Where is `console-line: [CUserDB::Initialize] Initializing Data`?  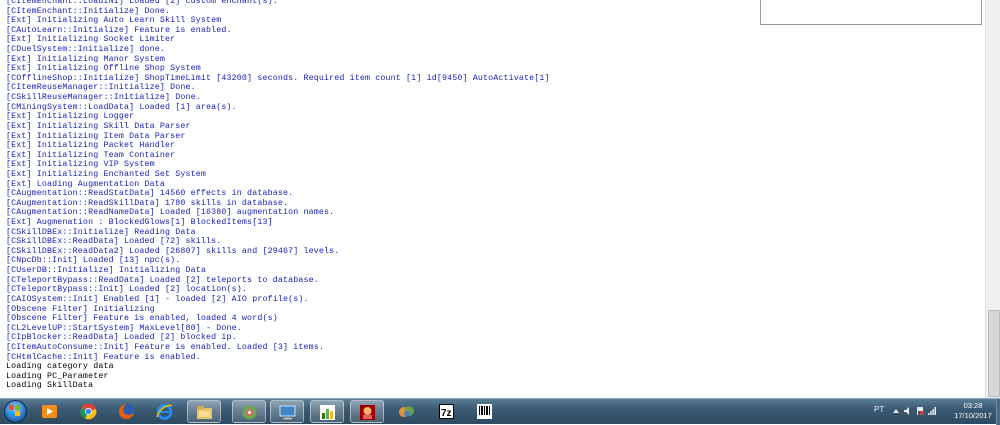 console-line: [CUserDB::Initialize] Initializing Data is located at coordinates (106, 271).